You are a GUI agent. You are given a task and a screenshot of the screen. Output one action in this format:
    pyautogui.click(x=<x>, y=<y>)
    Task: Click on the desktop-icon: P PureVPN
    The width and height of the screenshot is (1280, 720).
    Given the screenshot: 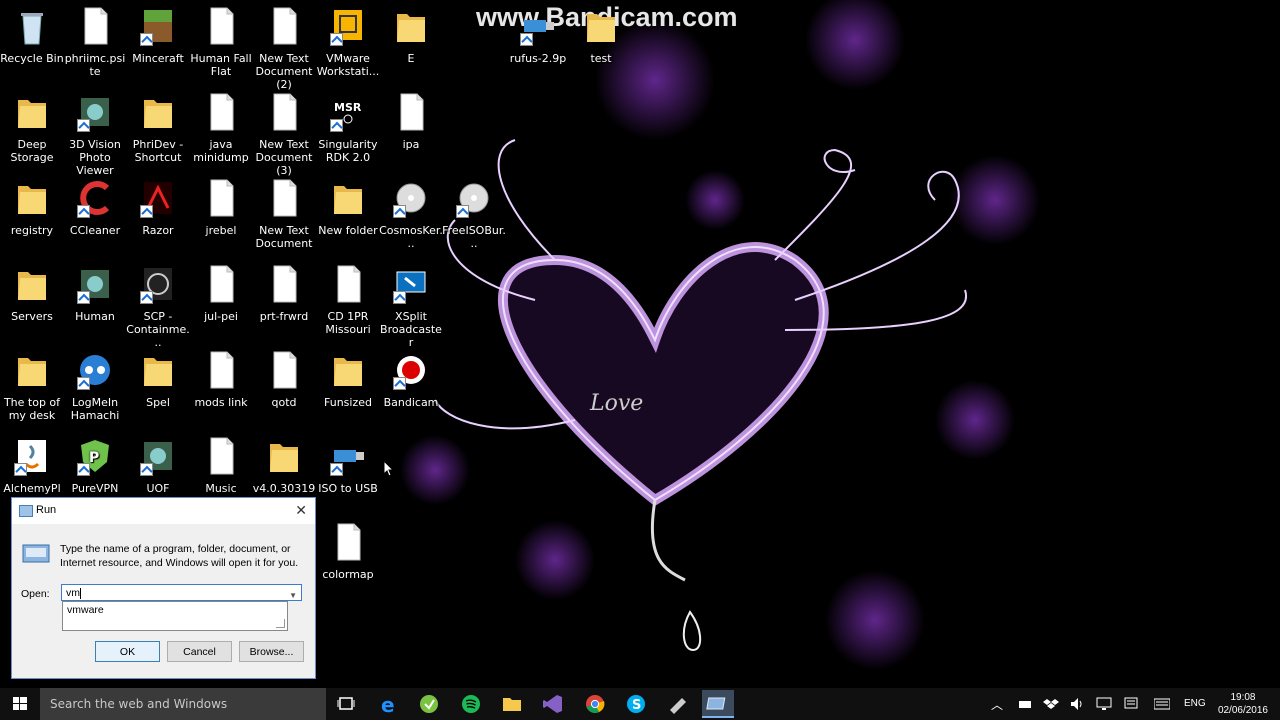 What is the action you would take?
    pyautogui.click(x=95, y=462)
    